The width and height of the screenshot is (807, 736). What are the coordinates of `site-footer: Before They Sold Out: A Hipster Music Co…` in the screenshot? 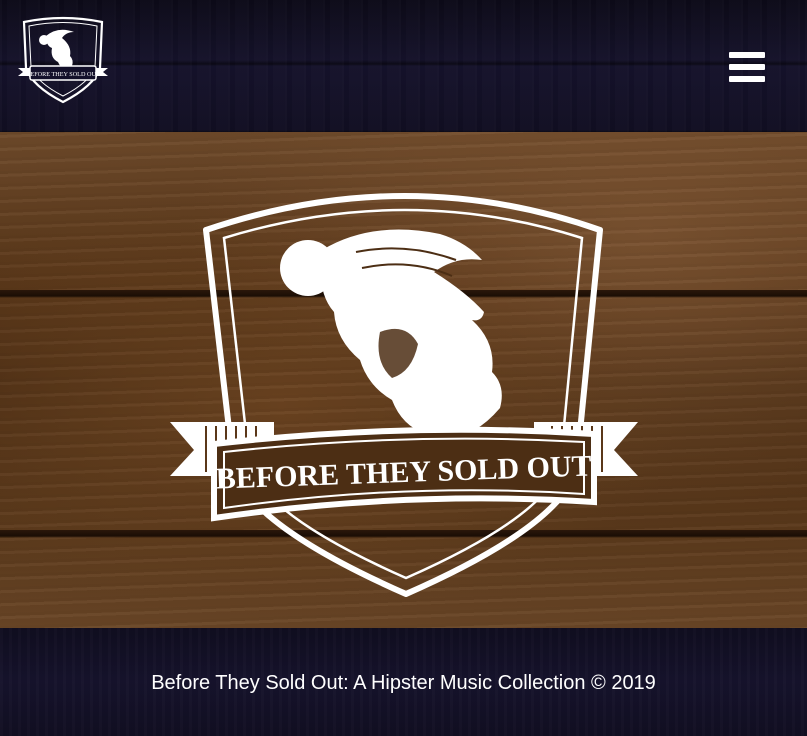 It's located at (403, 682).